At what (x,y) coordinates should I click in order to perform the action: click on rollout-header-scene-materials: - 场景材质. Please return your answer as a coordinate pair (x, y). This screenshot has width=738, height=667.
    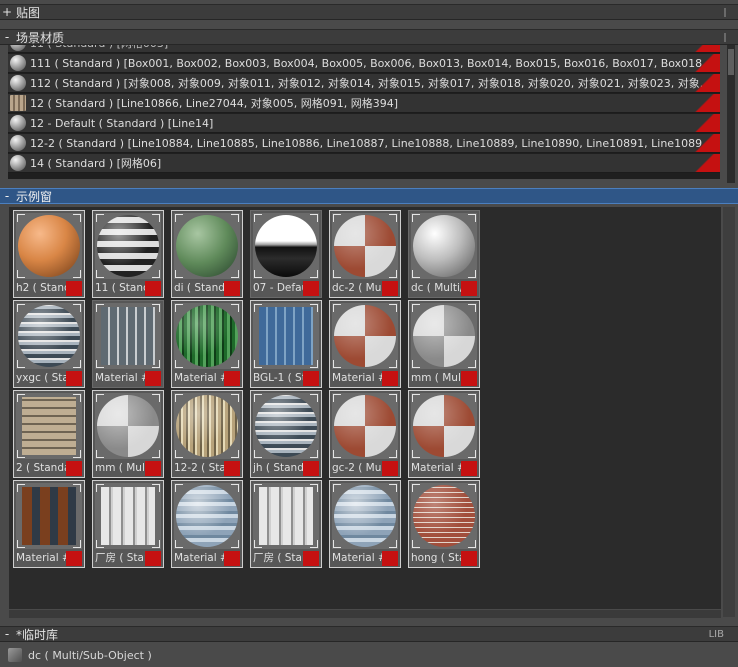
    Looking at the image, I should click on (369, 37).